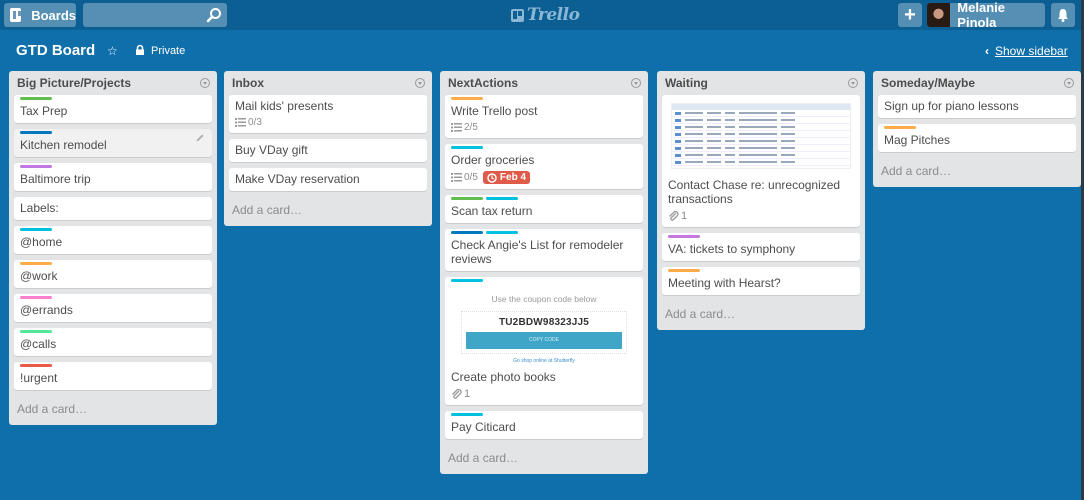 Image resolution: width=1084 pixels, height=500 pixels. I want to click on card-title: Meeting with Hearst?, so click(724, 283).